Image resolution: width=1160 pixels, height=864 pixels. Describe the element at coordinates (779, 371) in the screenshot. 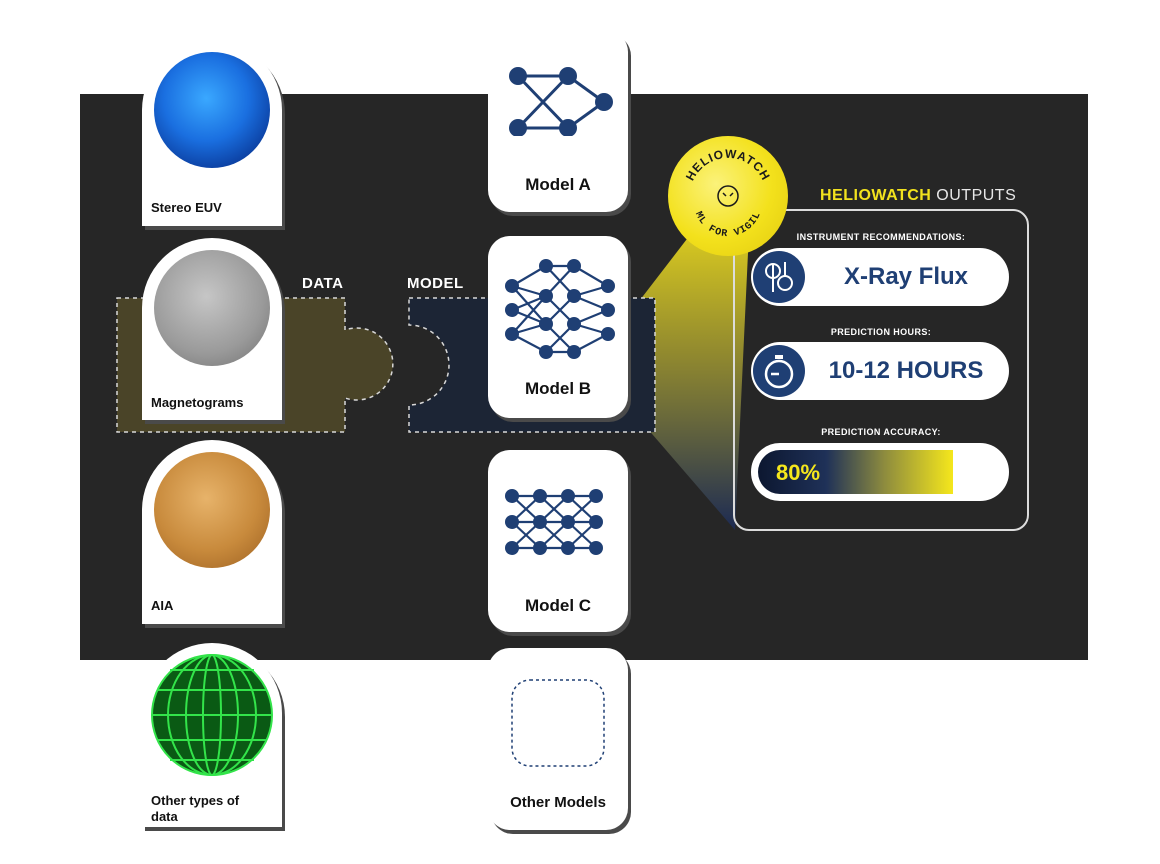

I see `stopwatch-icon` at that location.